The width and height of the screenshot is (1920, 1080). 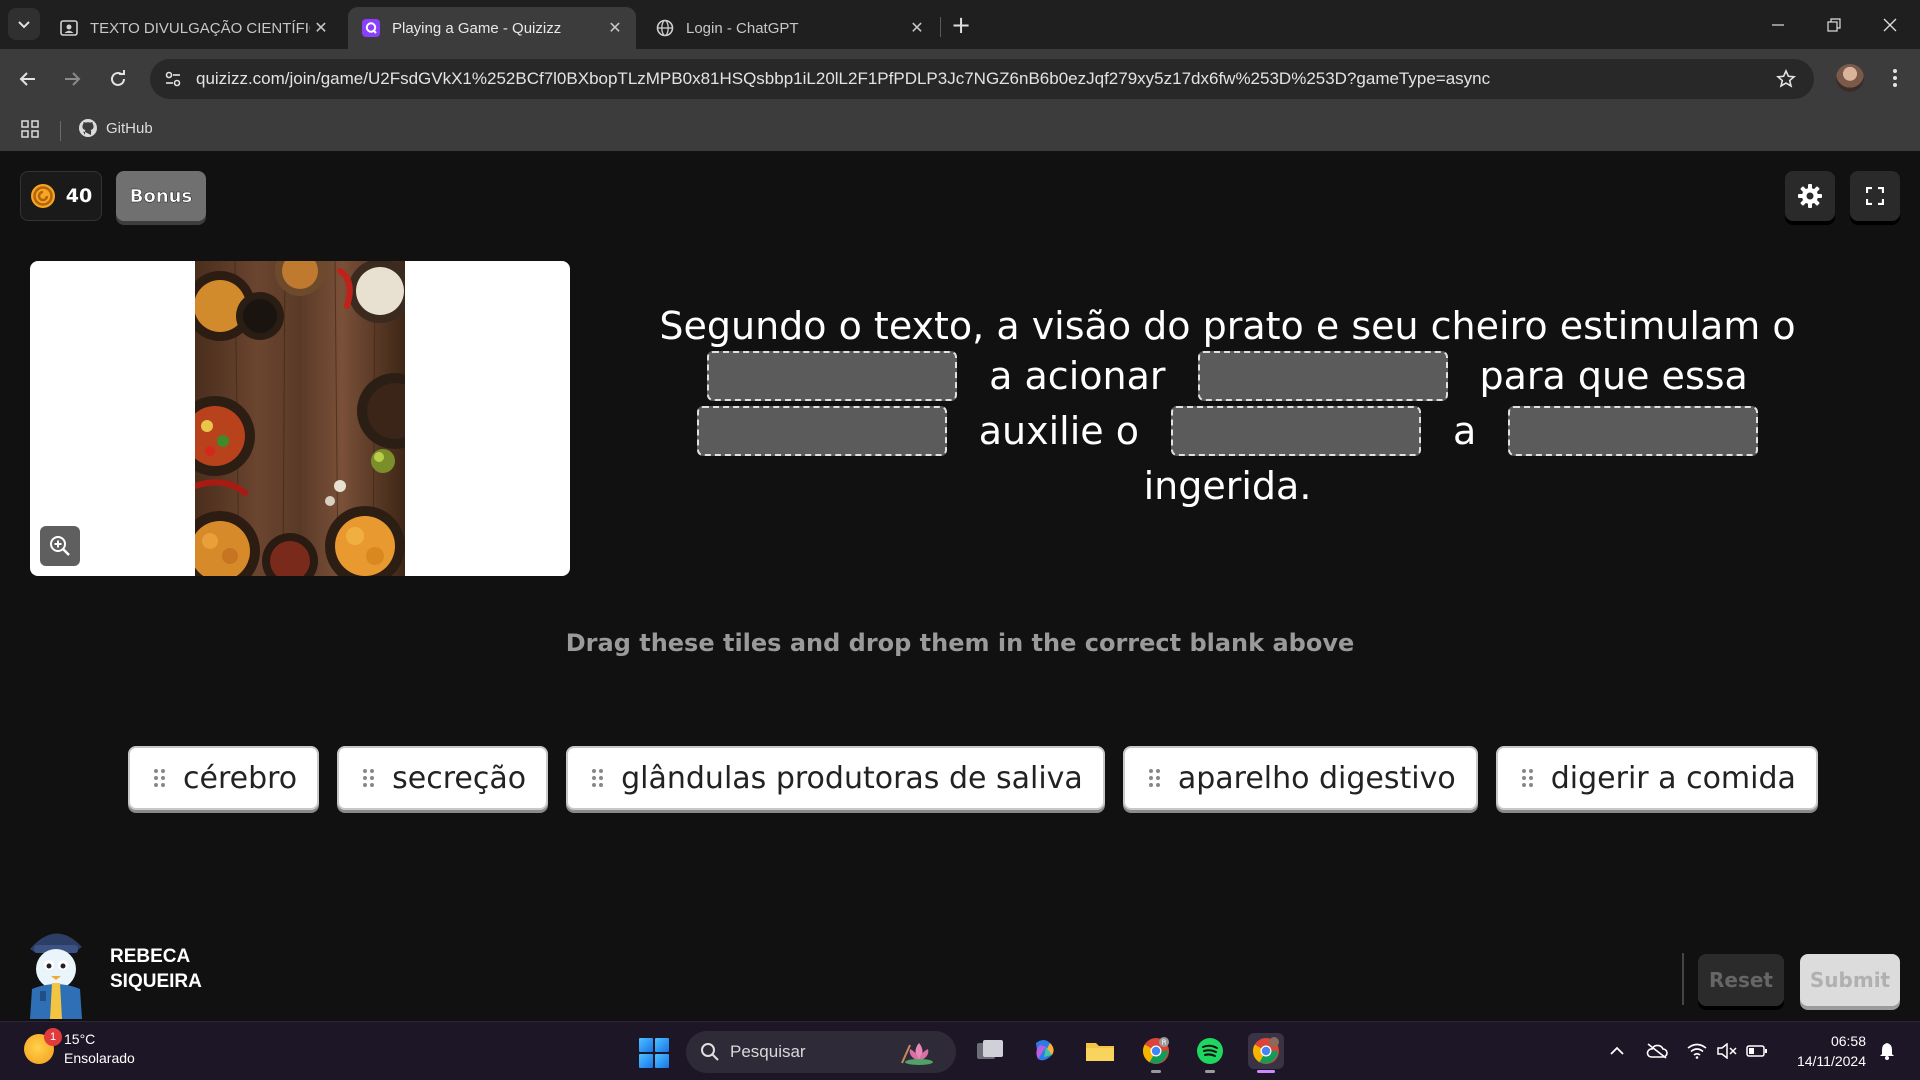 I want to click on tab-quizizz: Playing a Game - Quizizz ✕, so click(x=492, y=28).